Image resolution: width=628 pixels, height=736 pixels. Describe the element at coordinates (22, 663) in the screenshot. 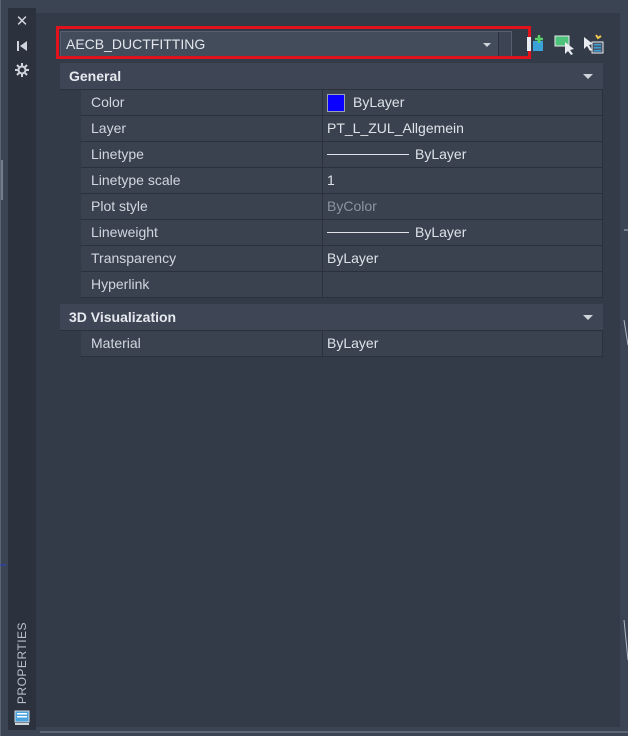

I see `palette-title: PROPERTIES` at that location.